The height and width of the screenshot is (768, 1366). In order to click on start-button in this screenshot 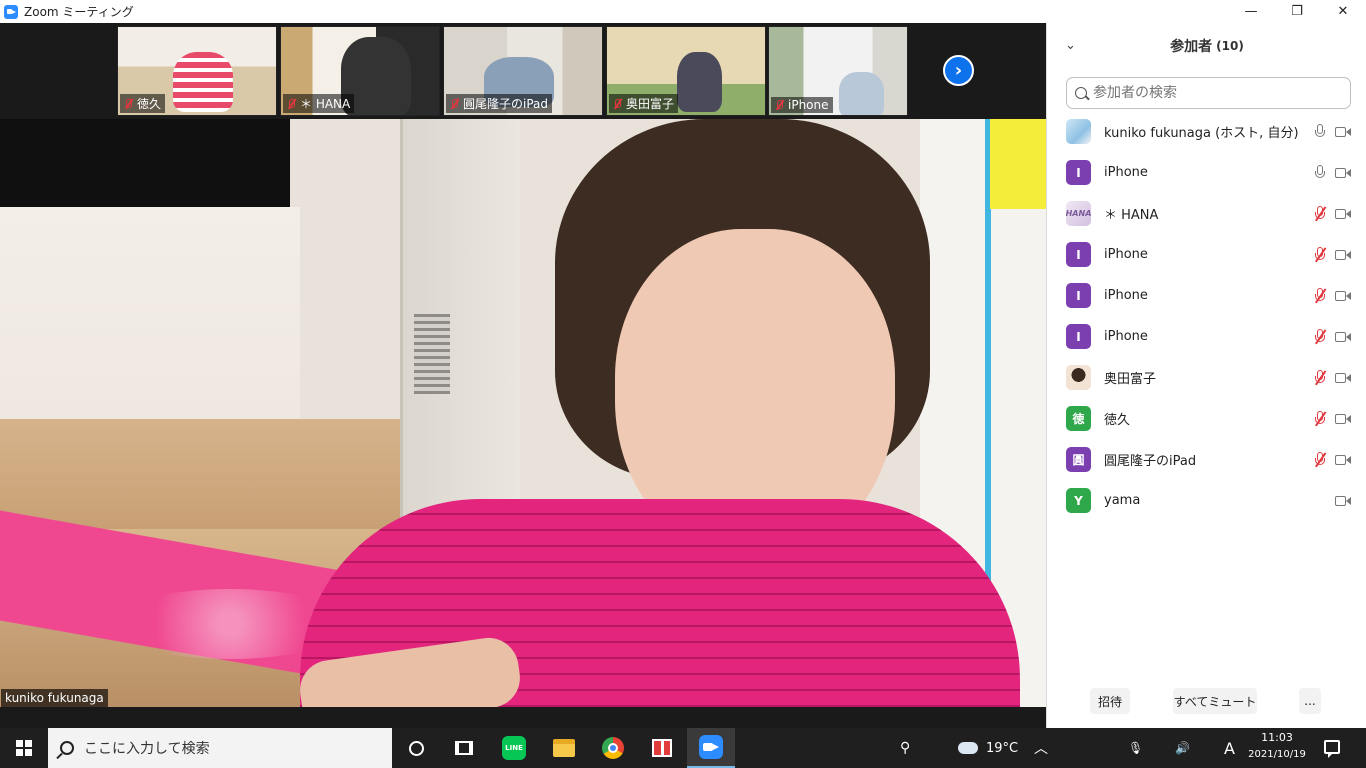, I will do `click(24, 748)`.